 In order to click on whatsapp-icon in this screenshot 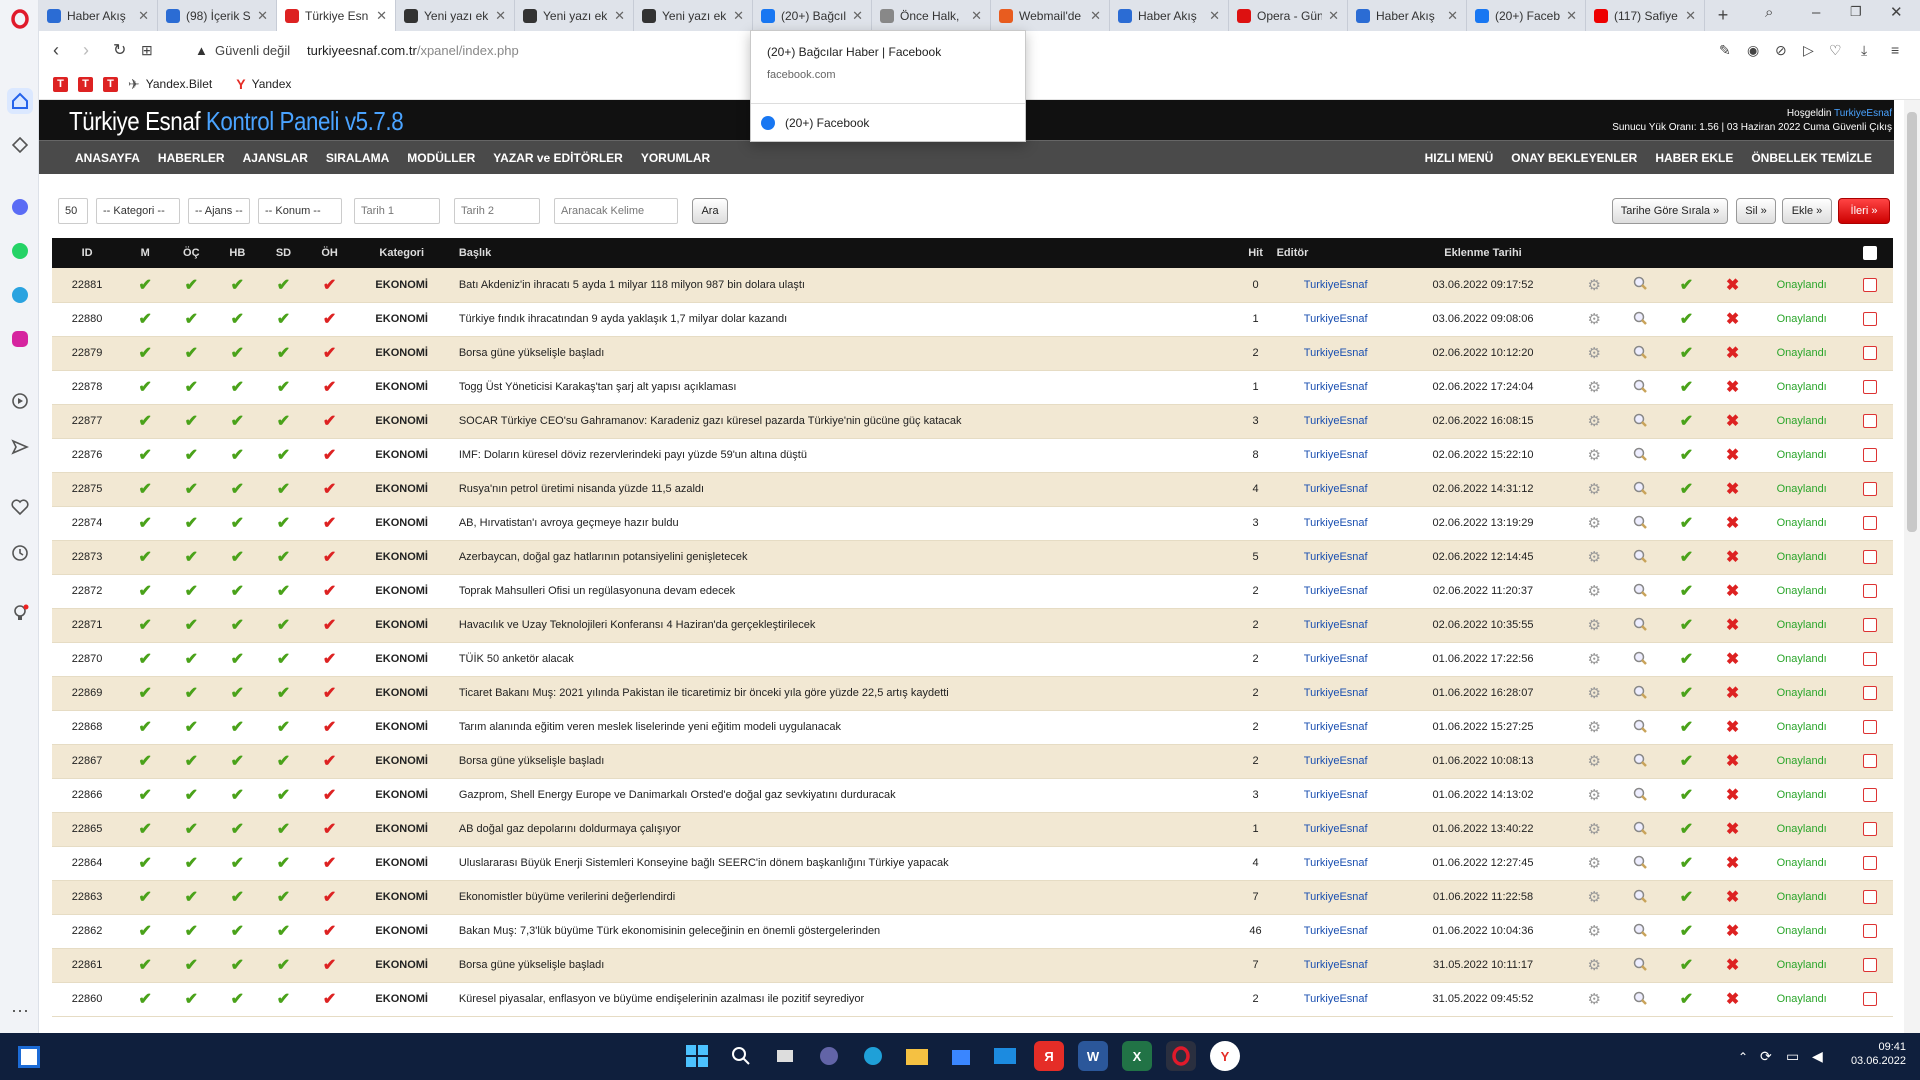, I will do `click(20, 251)`.